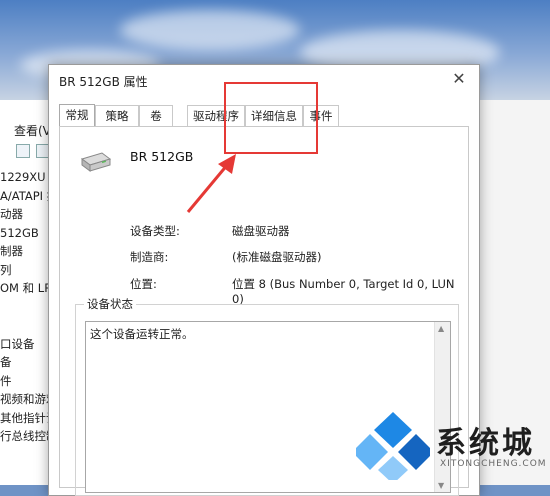 This screenshot has height=496, width=550. Describe the element at coordinates (271, 118) in the screenshot. I see `highlight-box` at that location.